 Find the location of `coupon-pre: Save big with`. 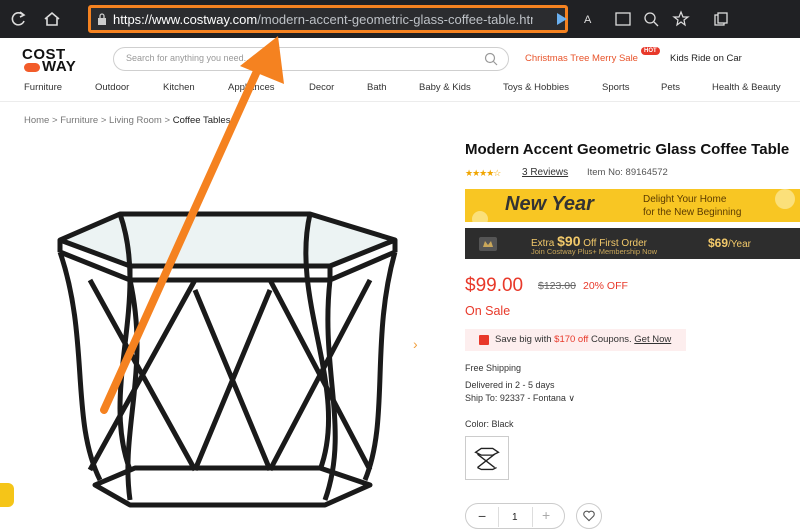

coupon-pre: Save big with is located at coordinates (525, 339).